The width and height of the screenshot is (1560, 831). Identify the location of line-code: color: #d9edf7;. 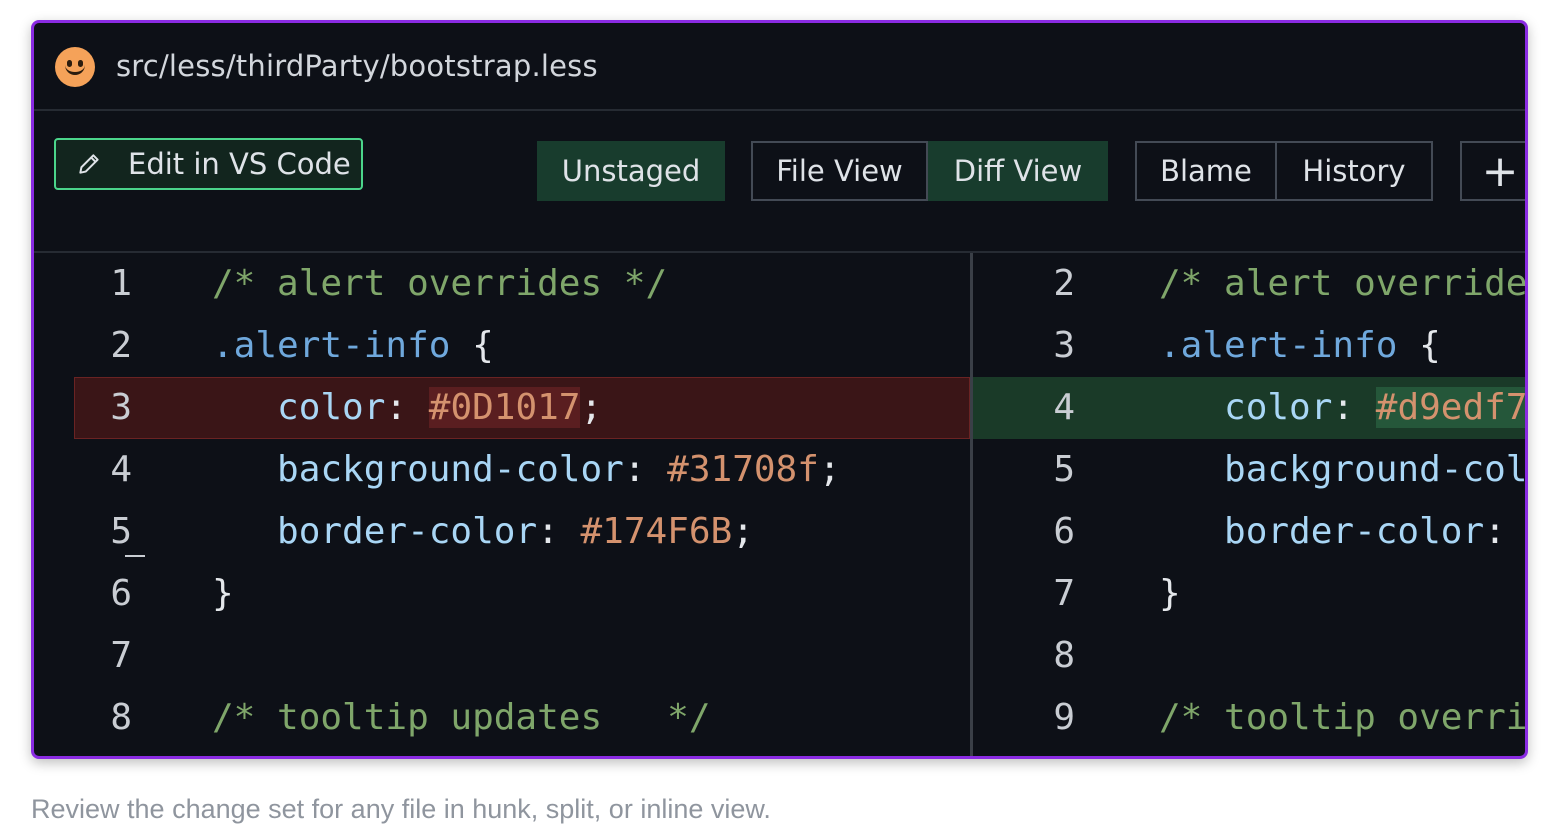
(1342, 408).